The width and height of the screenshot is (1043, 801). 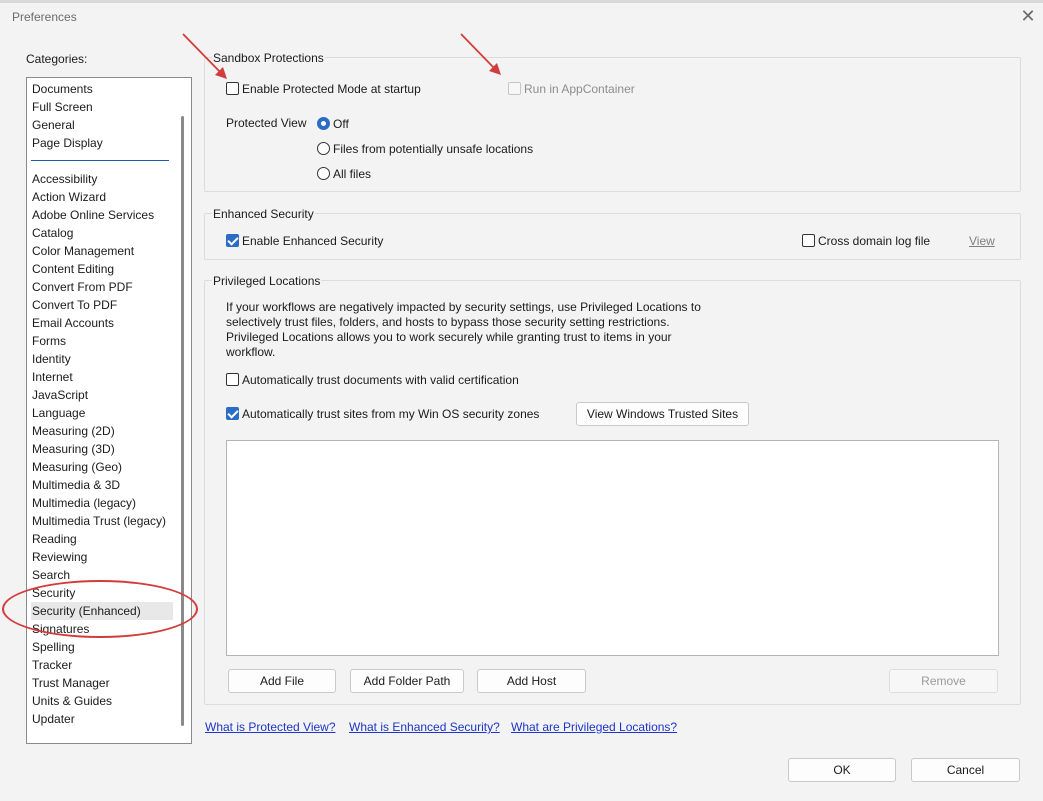 What do you see at coordinates (73, 449) in the screenshot?
I see `category-item: Measuring (3D)` at bounding box center [73, 449].